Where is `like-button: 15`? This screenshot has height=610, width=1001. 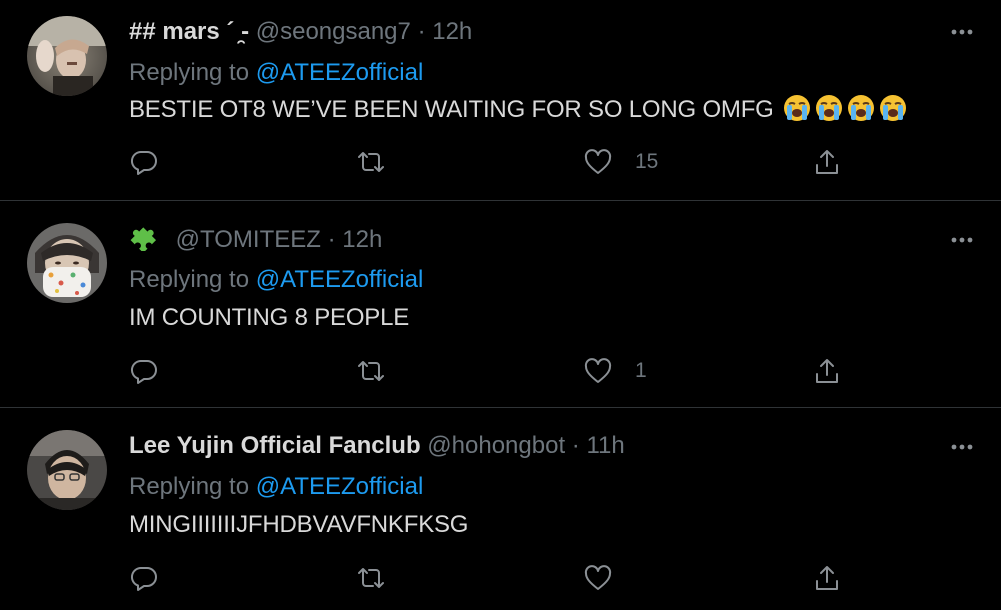
like-button: 15 is located at coordinates (620, 162).